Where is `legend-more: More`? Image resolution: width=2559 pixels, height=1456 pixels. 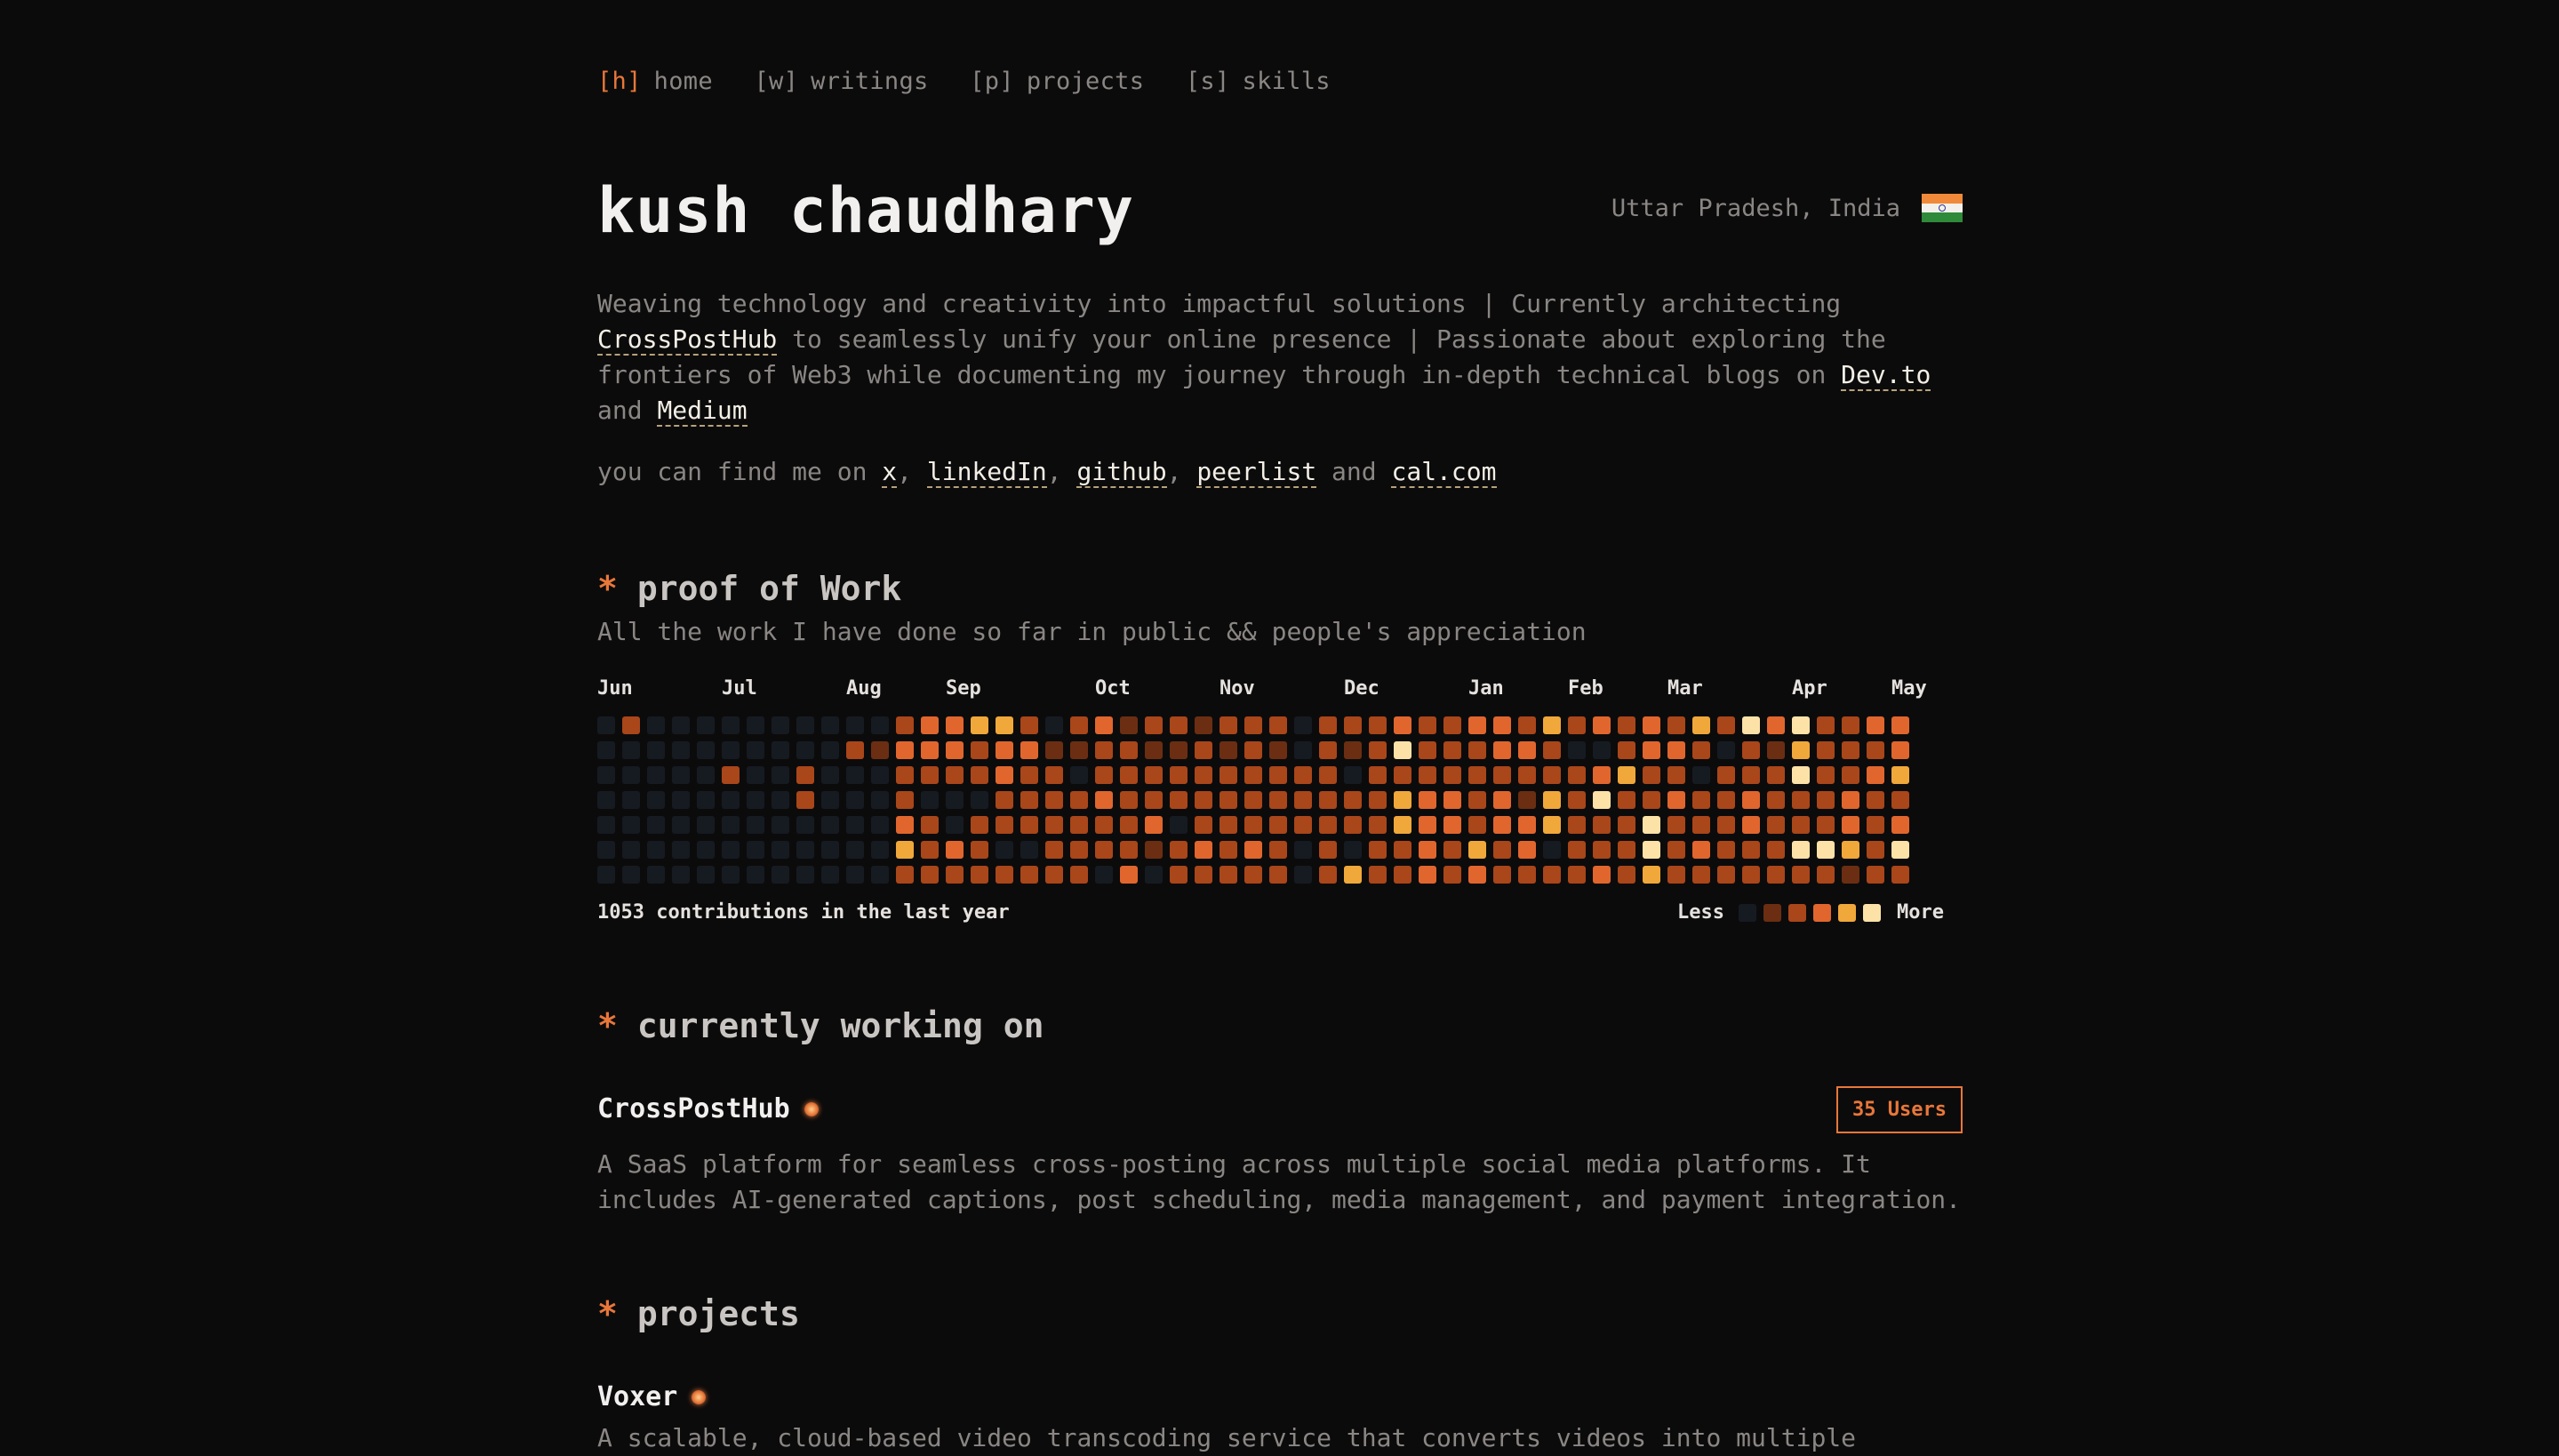 legend-more: More is located at coordinates (1920, 912).